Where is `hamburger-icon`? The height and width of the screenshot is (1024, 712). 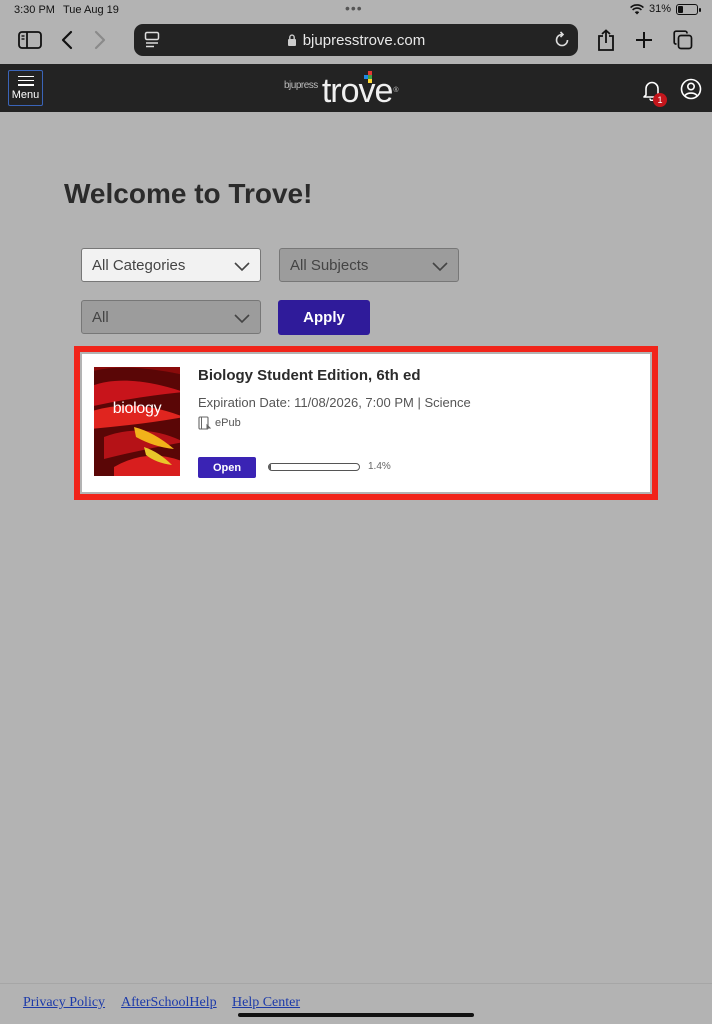
hamburger-icon is located at coordinates (25, 80).